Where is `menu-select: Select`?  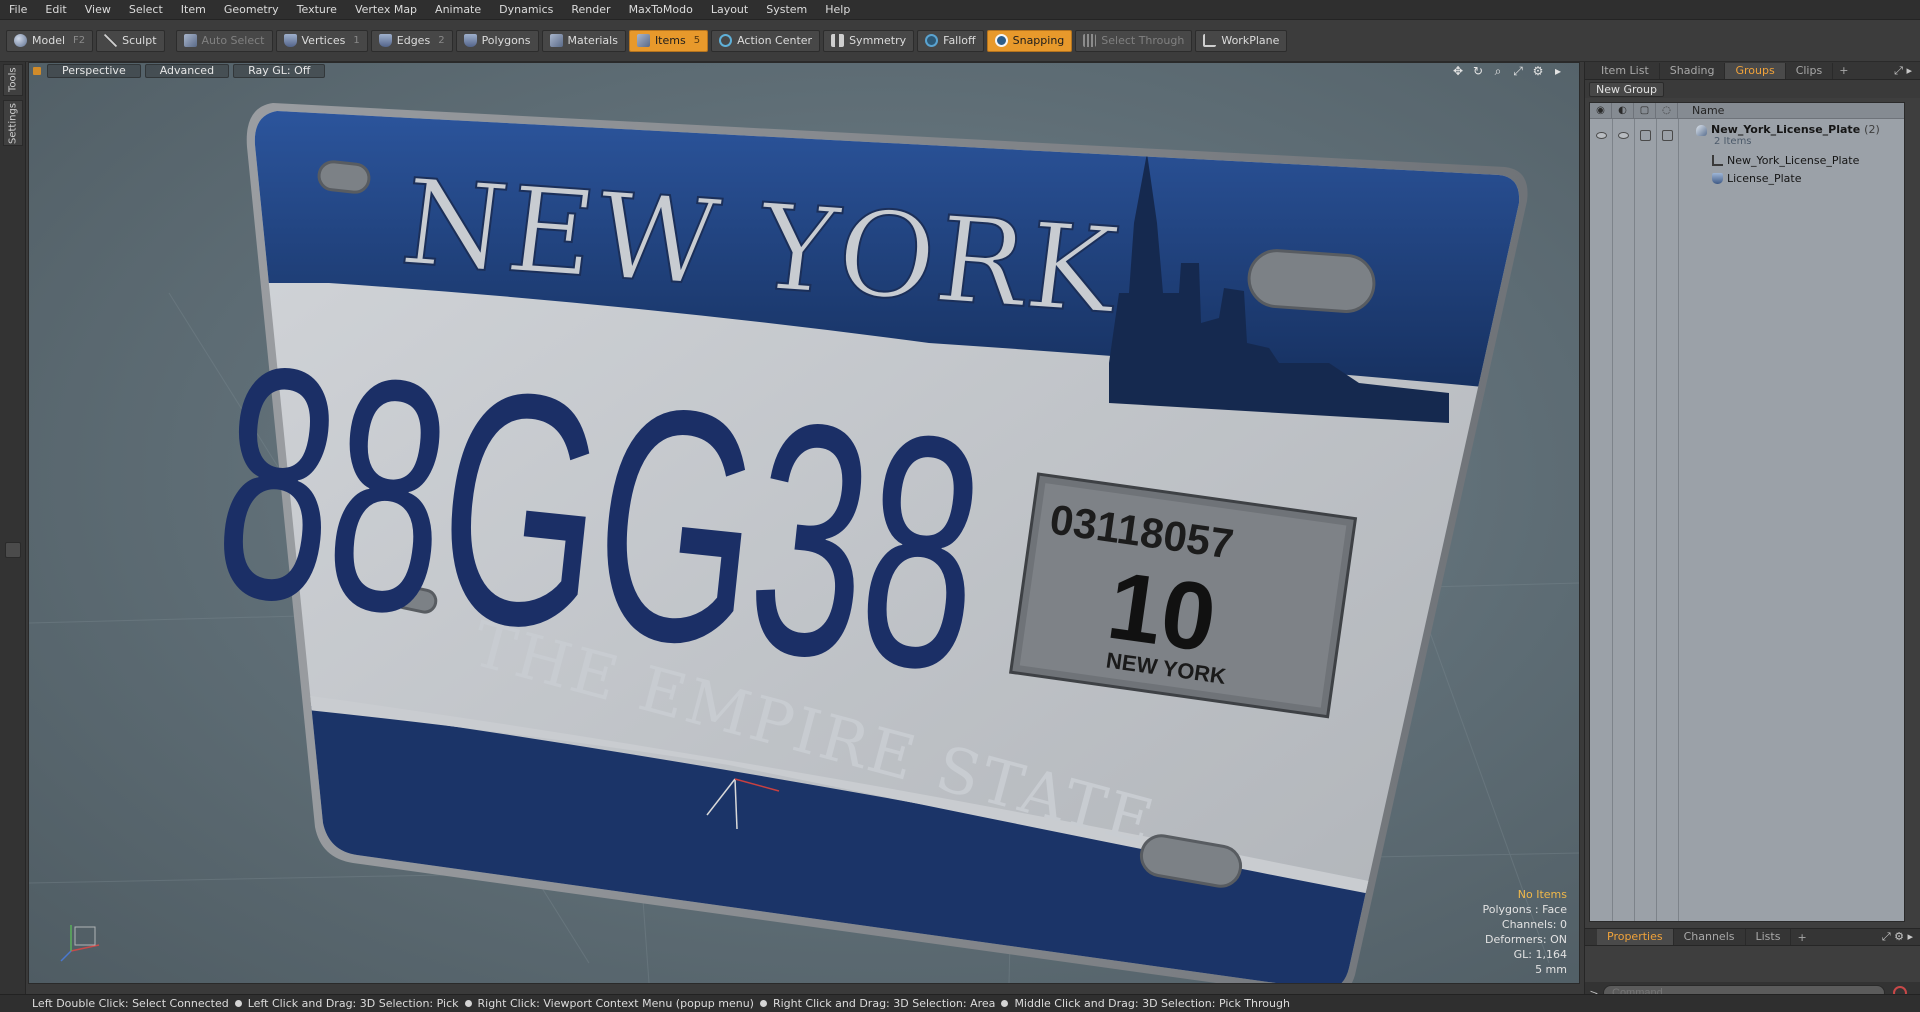 menu-select: Select is located at coordinates (146, 10).